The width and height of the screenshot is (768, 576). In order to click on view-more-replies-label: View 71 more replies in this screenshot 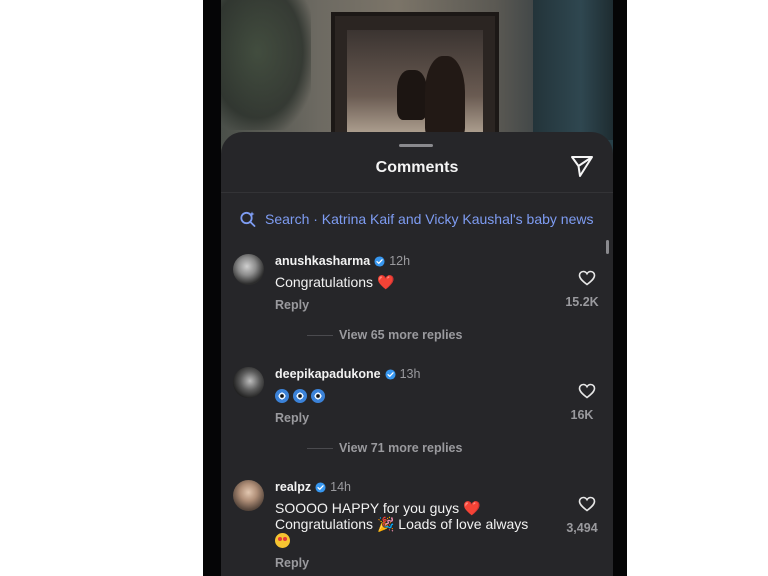, I will do `click(401, 448)`.